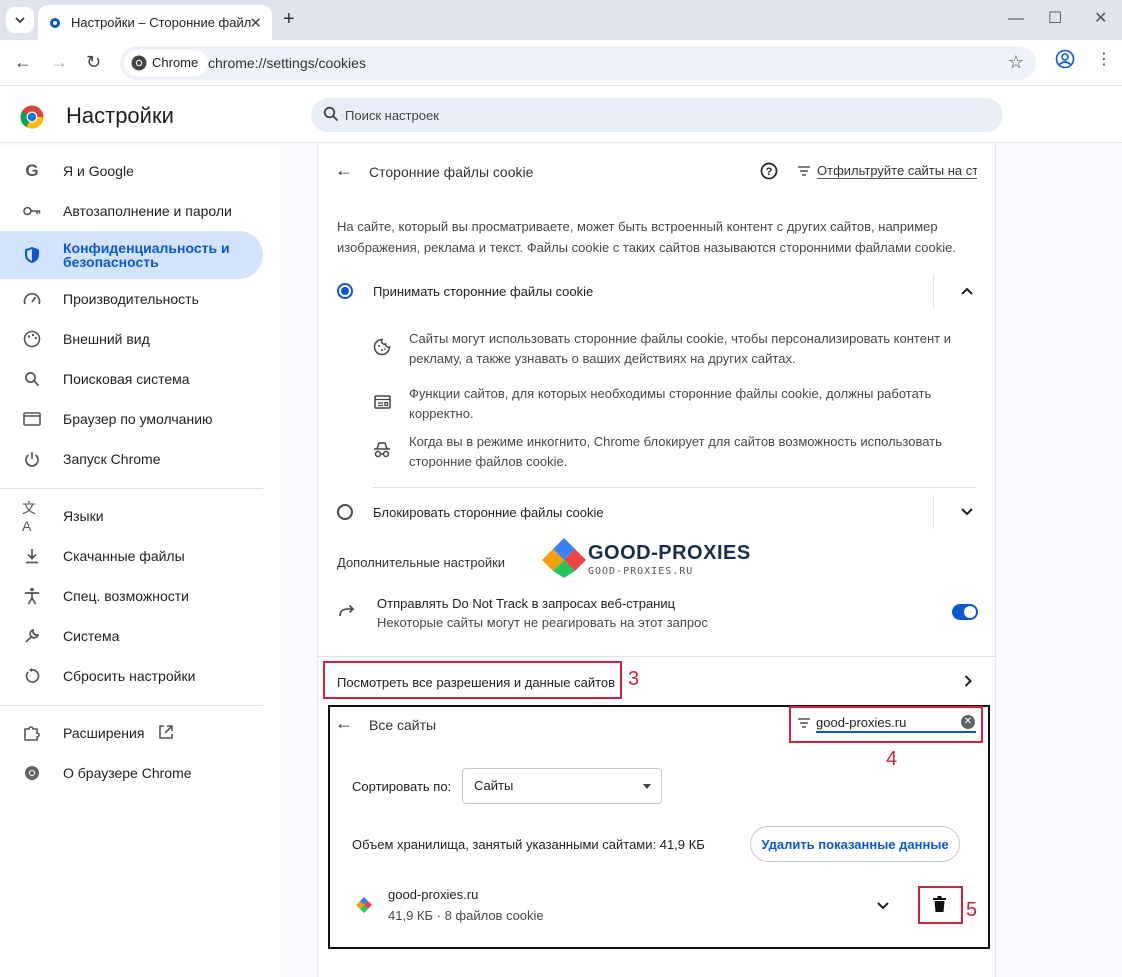 This screenshot has width=1122, height=977. What do you see at coordinates (32, 636) in the screenshot?
I see `wrench-icon` at bounding box center [32, 636].